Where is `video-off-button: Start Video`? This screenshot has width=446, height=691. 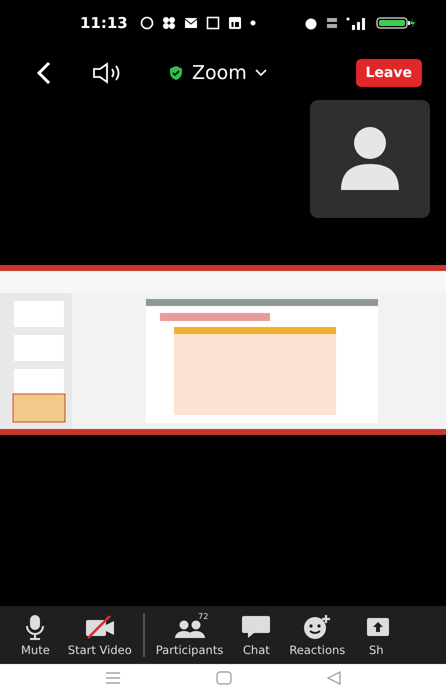
video-off-button: Start Video is located at coordinates (99, 635).